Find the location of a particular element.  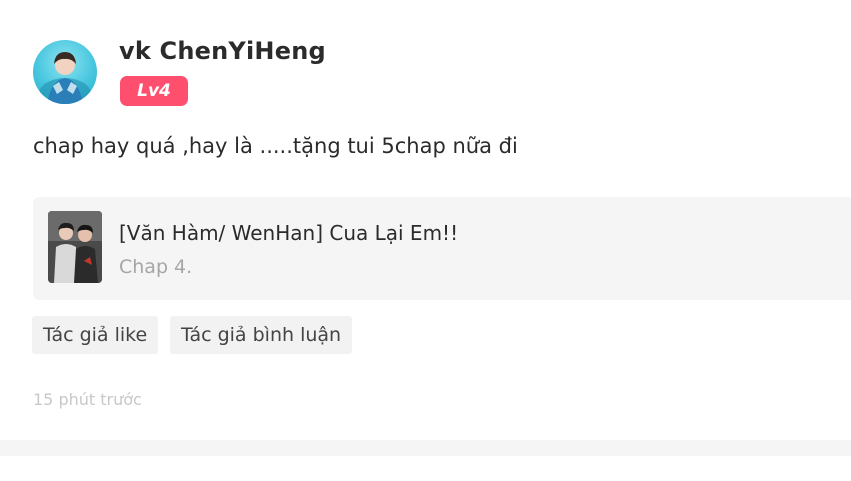

avatar-image is located at coordinates (65, 78).